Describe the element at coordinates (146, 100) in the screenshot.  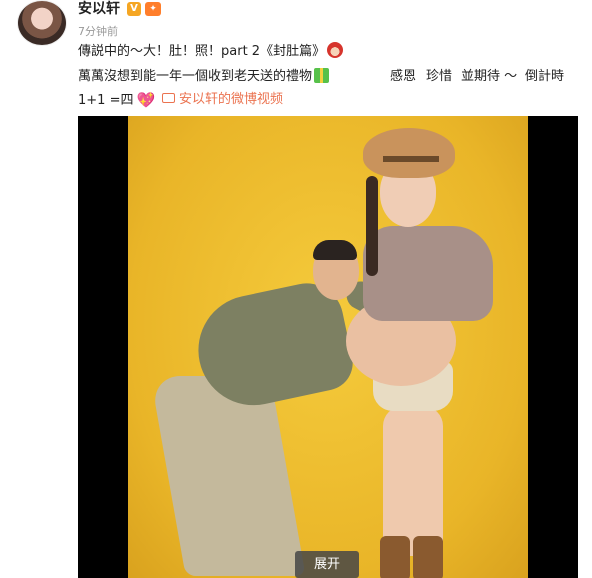
I see `heart-emoji-icon: 💖` at that location.